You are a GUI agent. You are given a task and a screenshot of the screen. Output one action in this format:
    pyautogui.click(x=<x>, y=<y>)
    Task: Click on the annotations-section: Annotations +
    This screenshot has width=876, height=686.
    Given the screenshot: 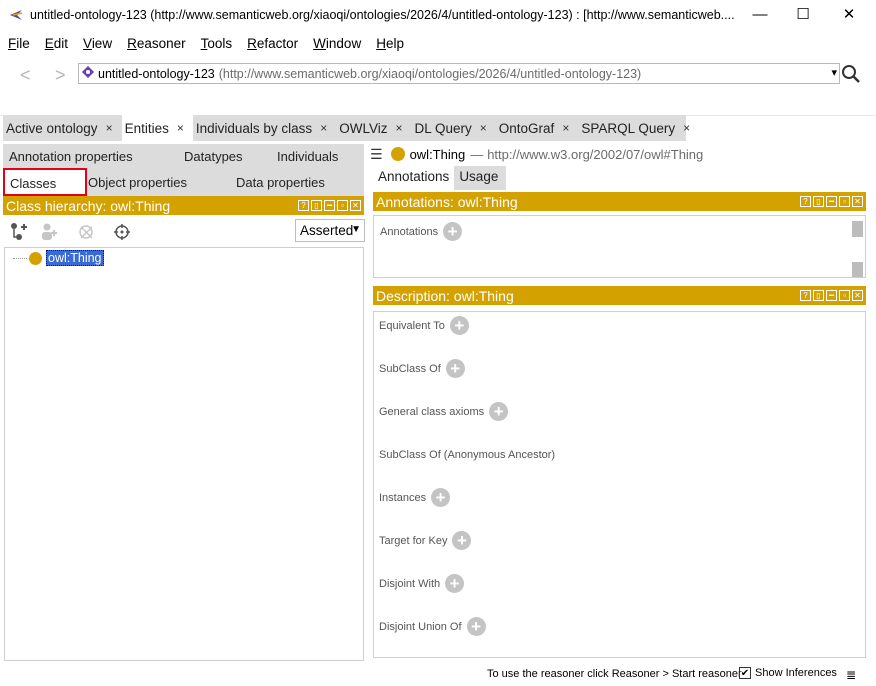 What is the action you would take?
    pyautogui.click(x=421, y=231)
    